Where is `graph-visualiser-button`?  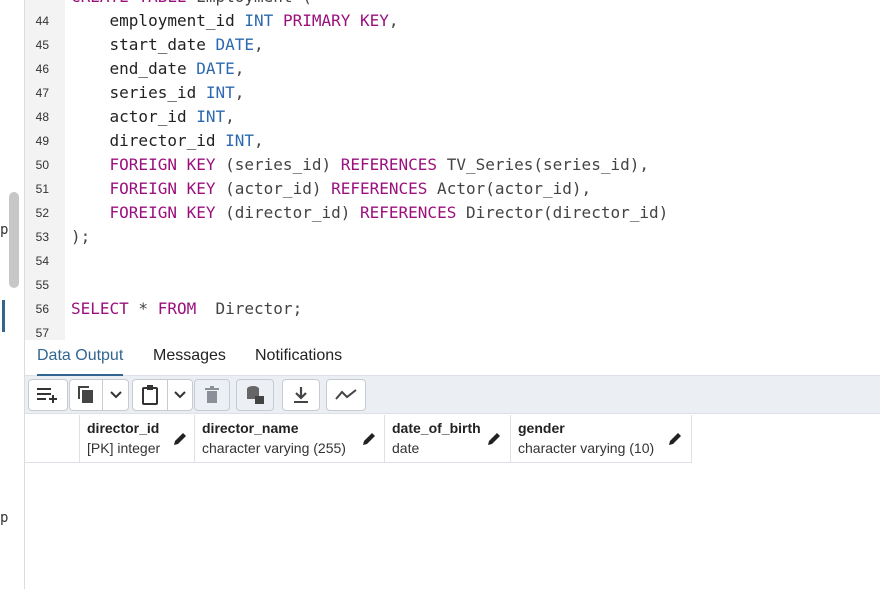 graph-visualiser-button is located at coordinates (346, 395).